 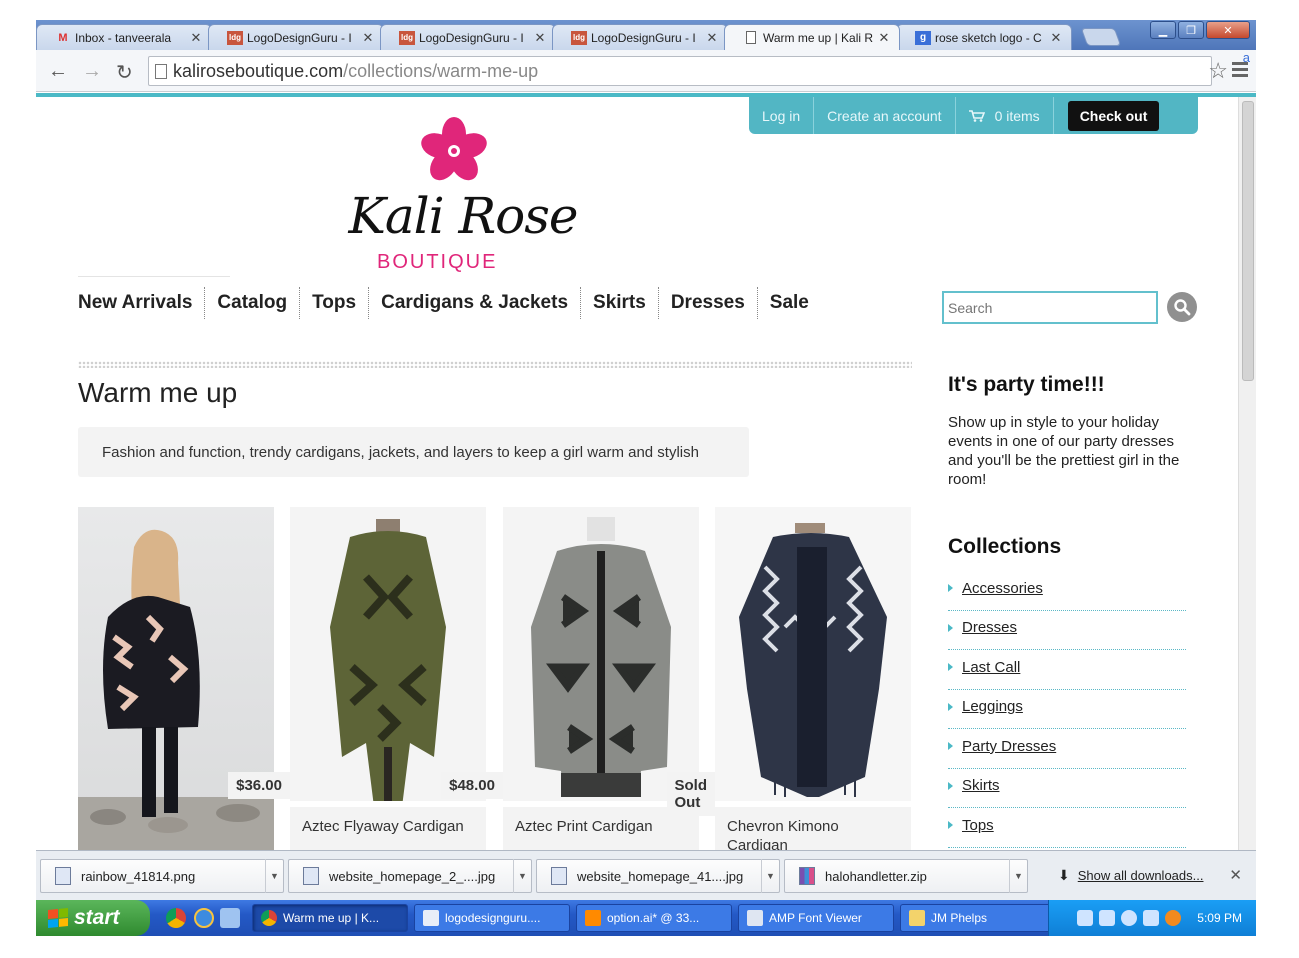 What do you see at coordinates (176, 918) in the screenshot?
I see `chrome-icon` at bounding box center [176, 918].